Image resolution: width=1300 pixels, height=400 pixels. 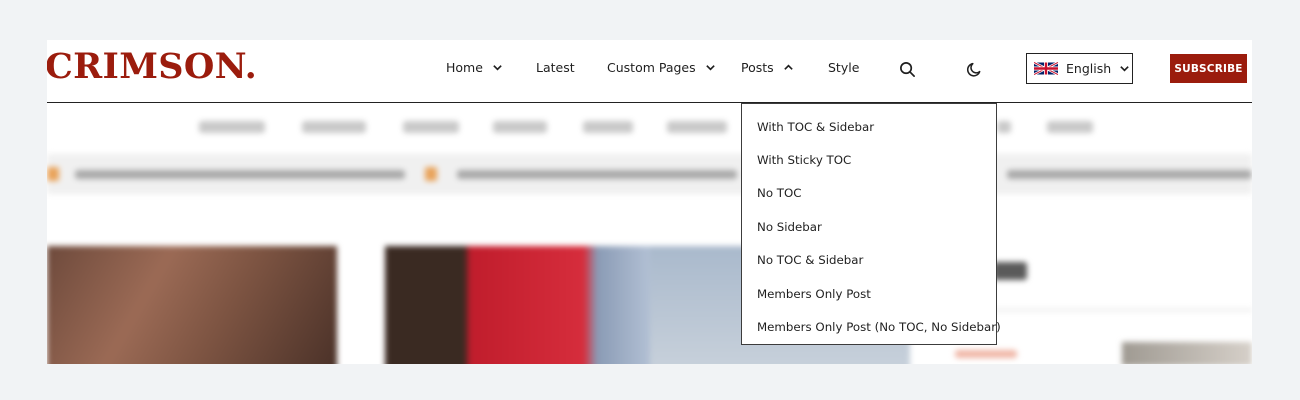 I want to click on site-logo: CRIMSON., so click(x=152, y=66).